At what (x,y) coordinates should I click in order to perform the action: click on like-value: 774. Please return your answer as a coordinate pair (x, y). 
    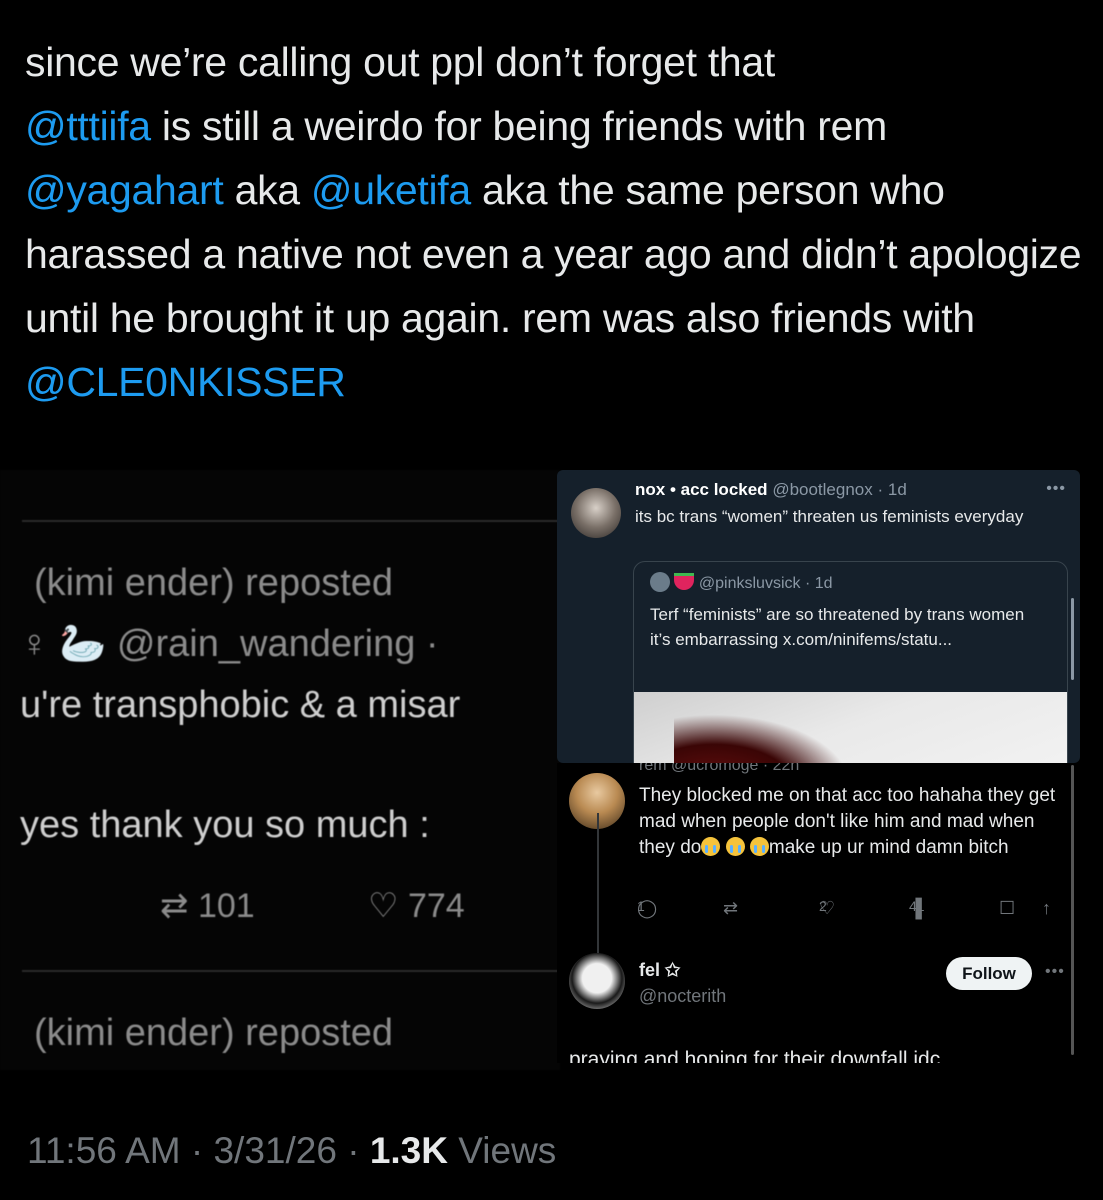
    Looking at the image, I should click on (436, 906).